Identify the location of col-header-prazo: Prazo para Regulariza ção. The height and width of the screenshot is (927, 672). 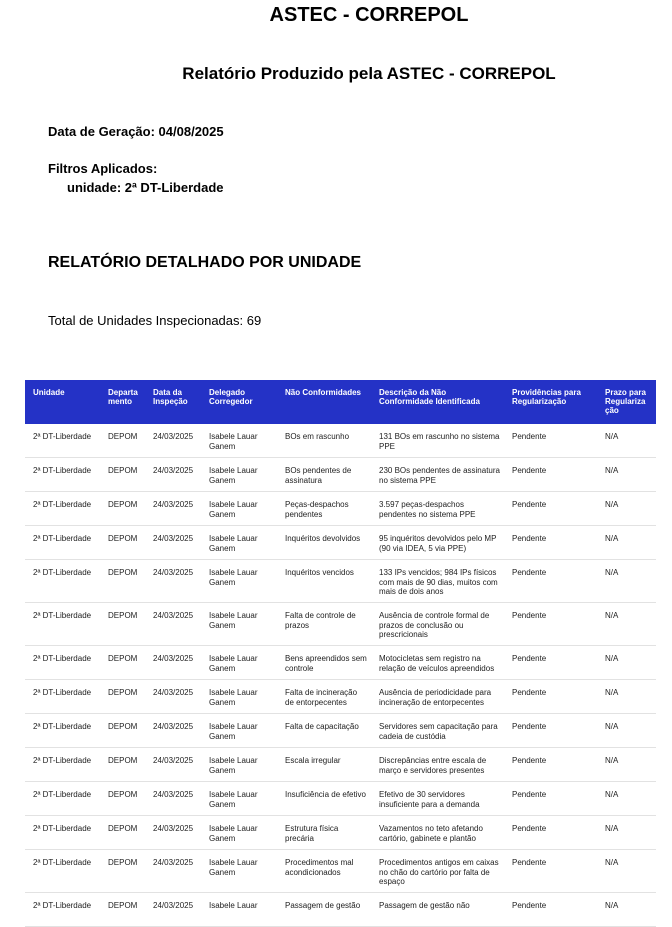
(626, 402).